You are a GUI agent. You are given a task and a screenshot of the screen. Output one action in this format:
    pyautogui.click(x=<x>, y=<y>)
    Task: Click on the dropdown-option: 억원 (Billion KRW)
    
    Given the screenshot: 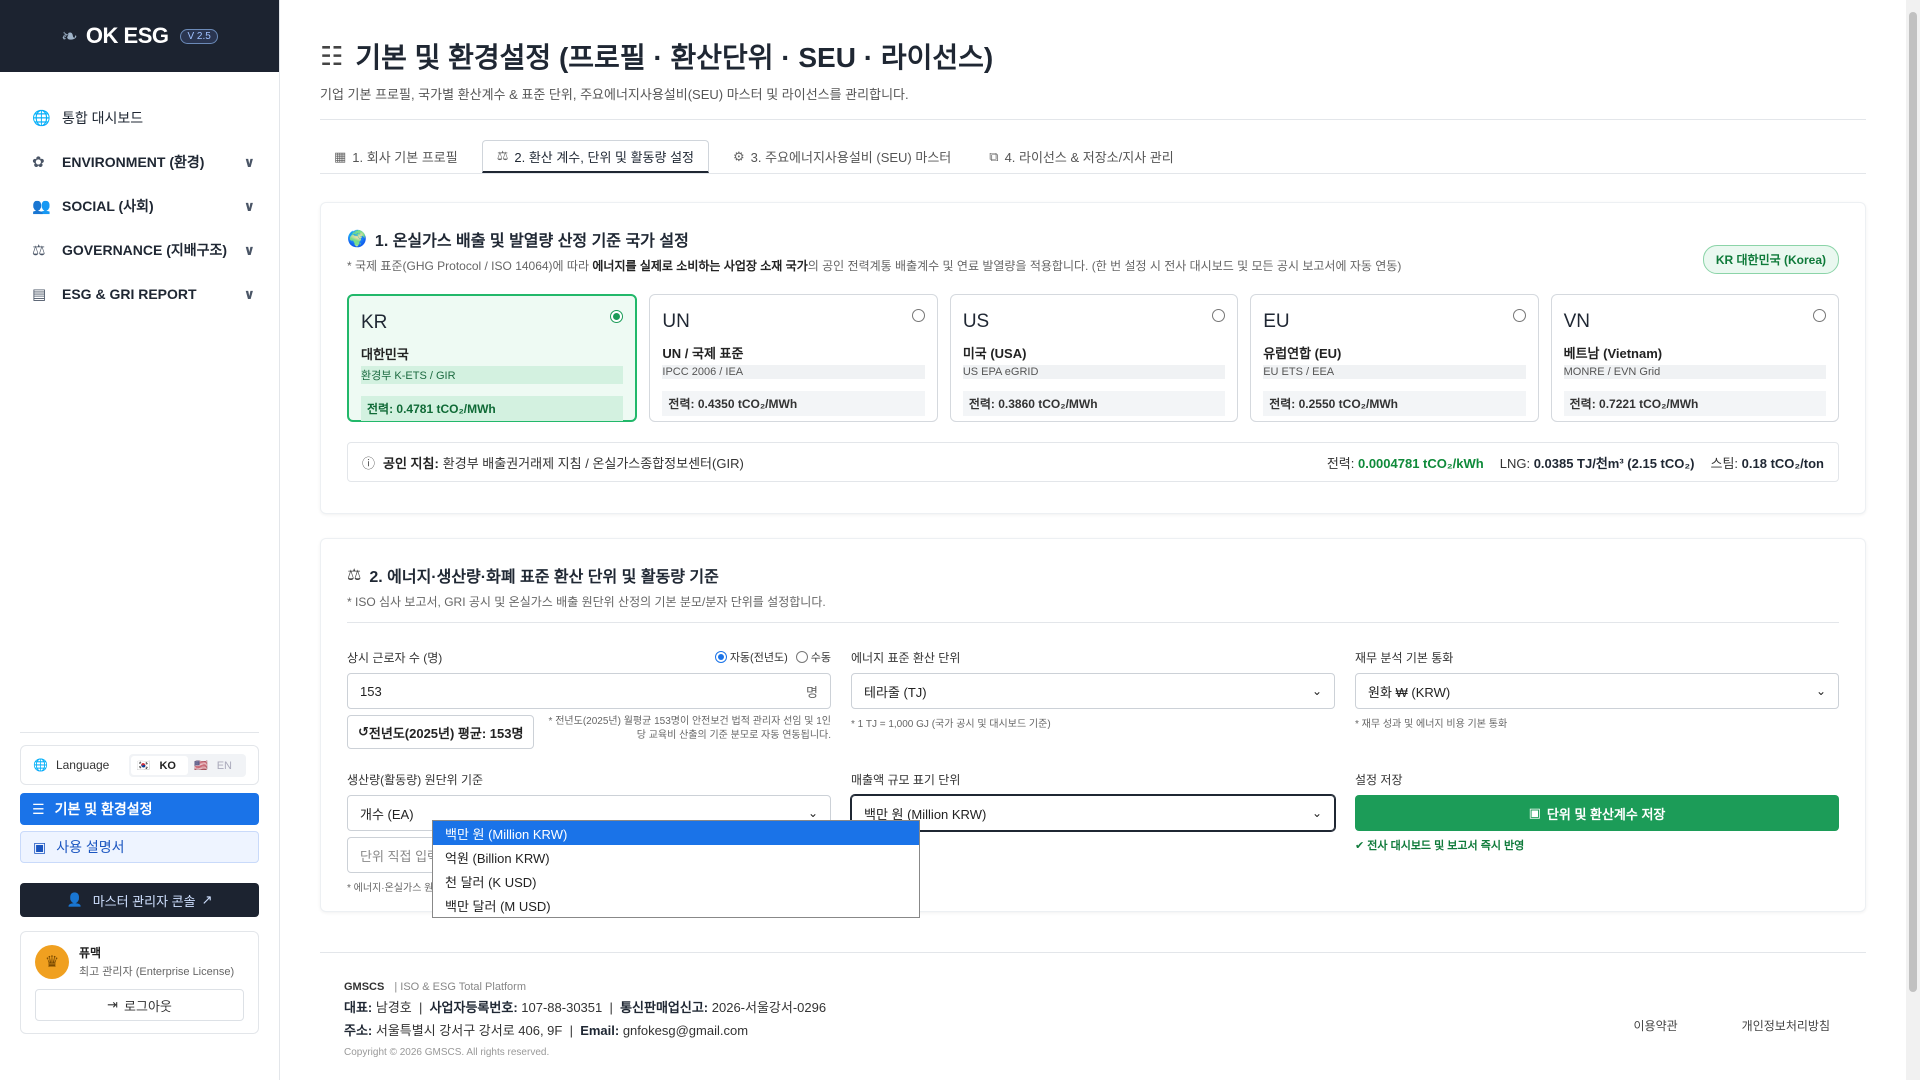 What is the action you would take?
    pyautogui.click(x=676, y=857)
    